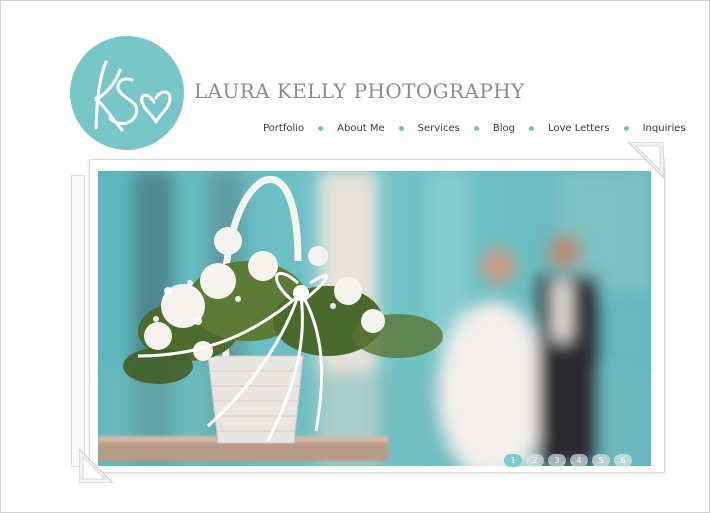 The height and width of the screenshot is (513, 710). I want to click on slide-dot-4: 4, so click(579, 460).